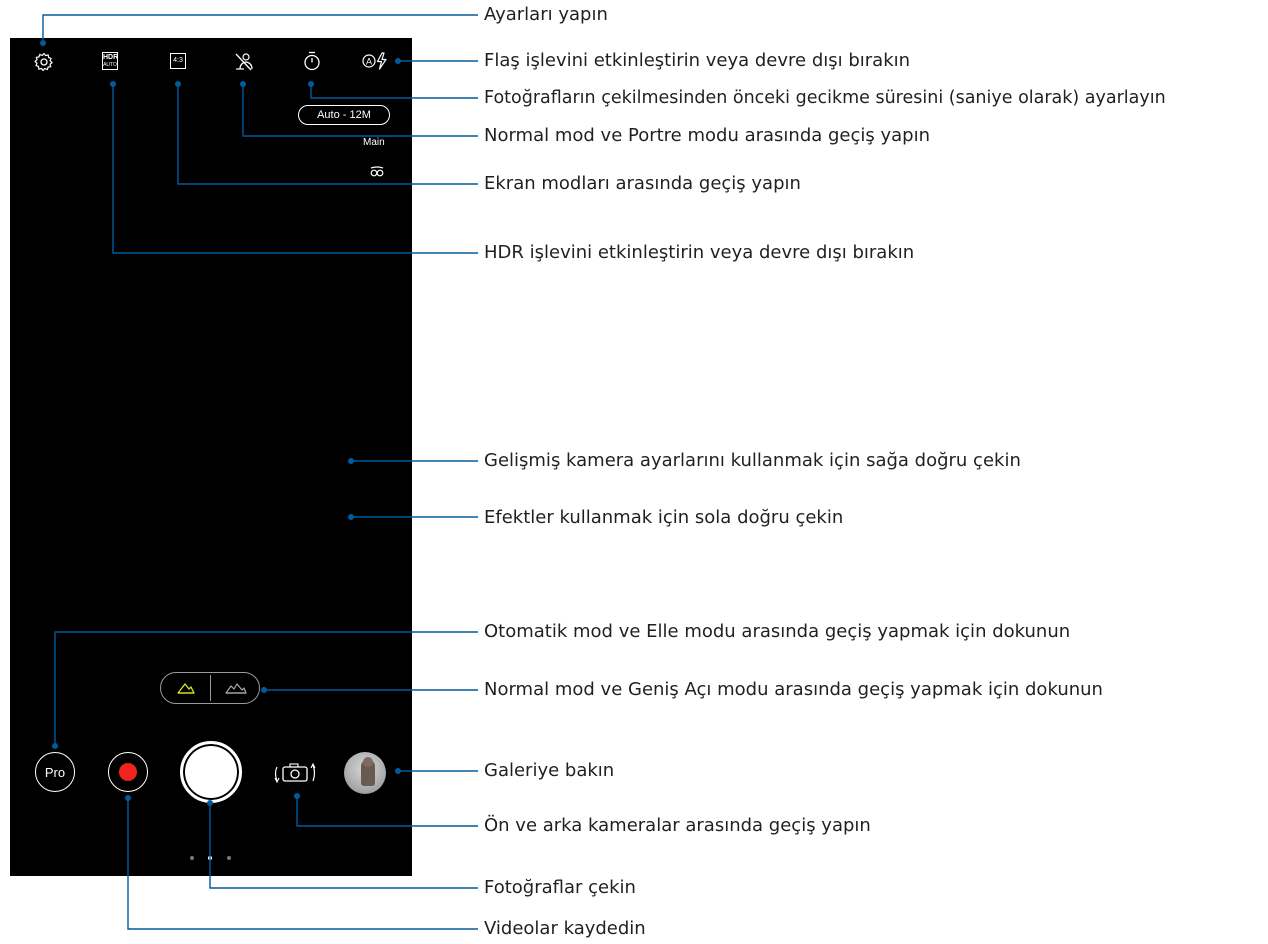 This screenshot has width=1268, height=944. Describe the element at coordinates (344, 115) in the screenshot. I see `resolution-badge: Auto - 12M` at that location.